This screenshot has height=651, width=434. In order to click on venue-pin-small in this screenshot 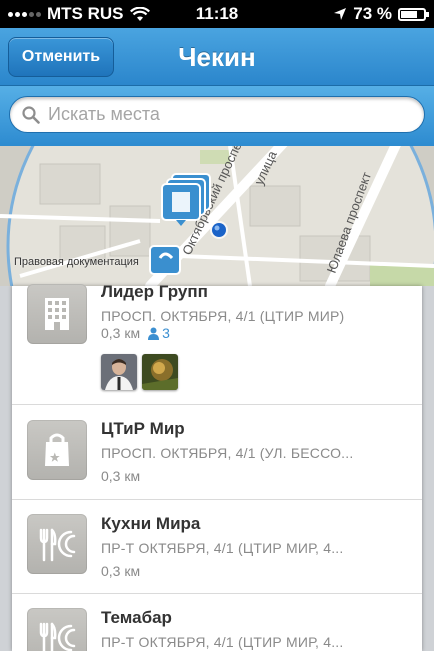, I will do `click(165, 260)`.